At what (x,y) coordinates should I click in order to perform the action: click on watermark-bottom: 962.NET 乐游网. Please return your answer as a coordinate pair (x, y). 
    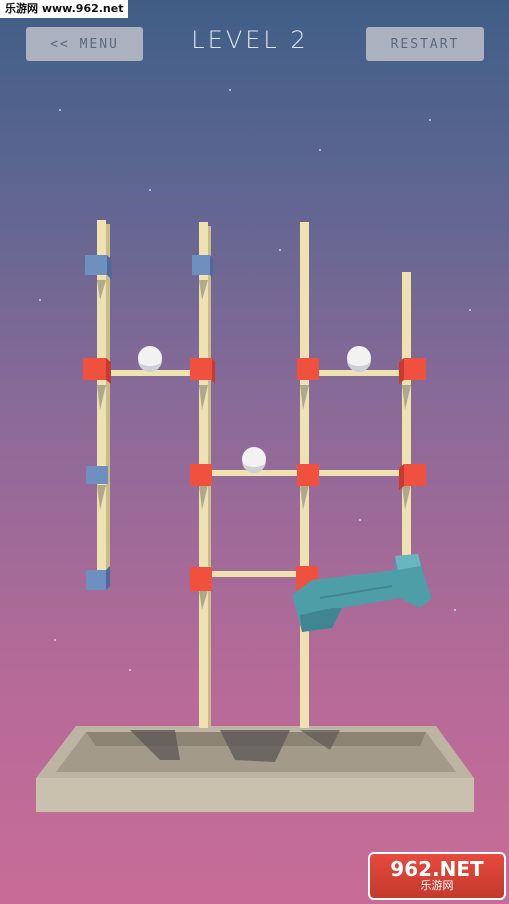
    Looking at the image, I should click on (437, 876).